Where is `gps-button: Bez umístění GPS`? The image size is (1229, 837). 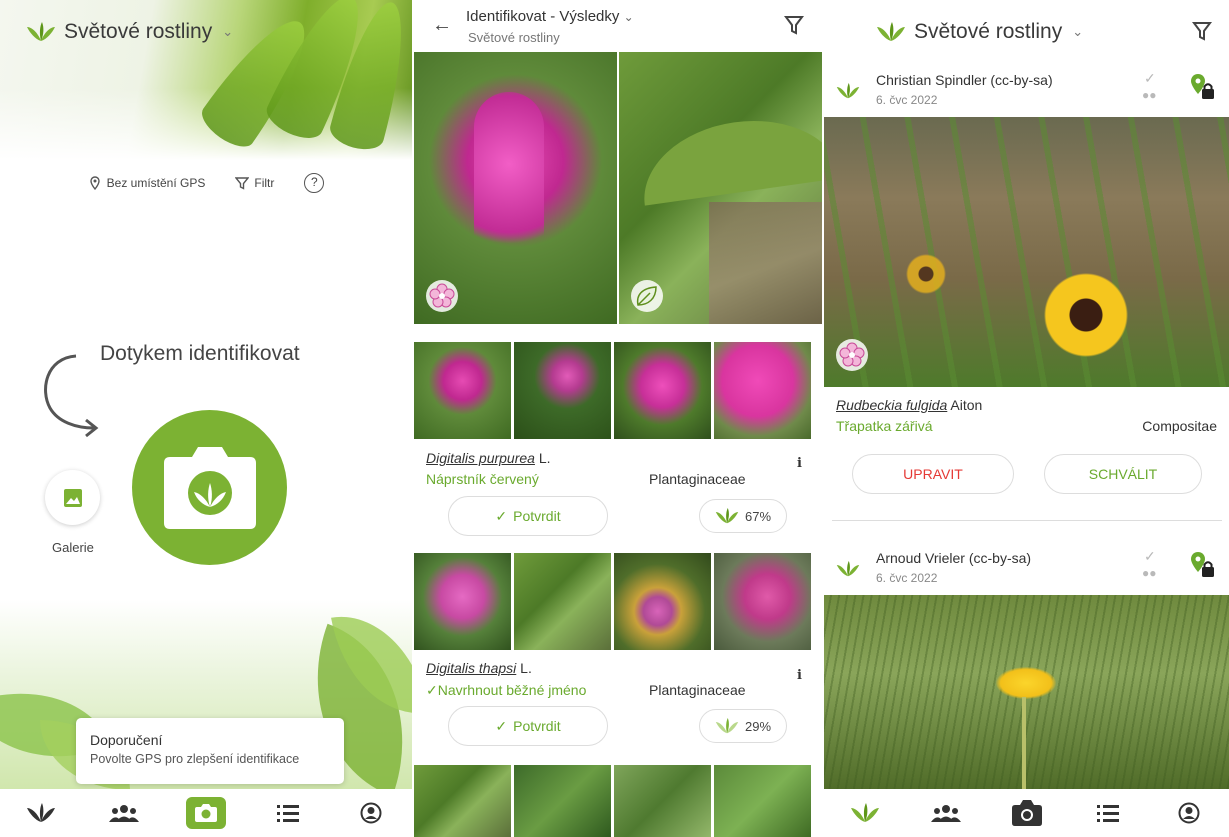
gps-button: Bez umístění GPS is located at coordinates (147, 183).